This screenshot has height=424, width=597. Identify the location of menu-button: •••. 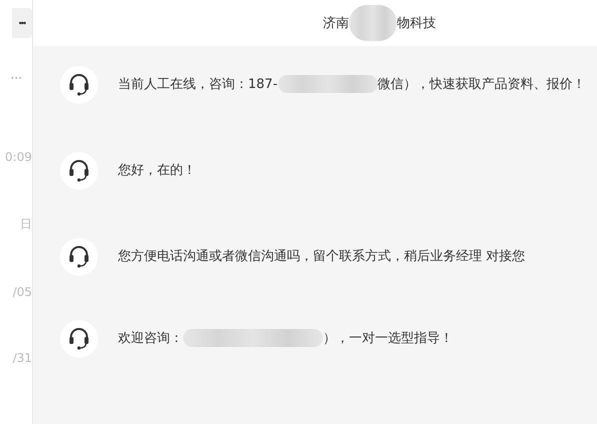
(22, 23).